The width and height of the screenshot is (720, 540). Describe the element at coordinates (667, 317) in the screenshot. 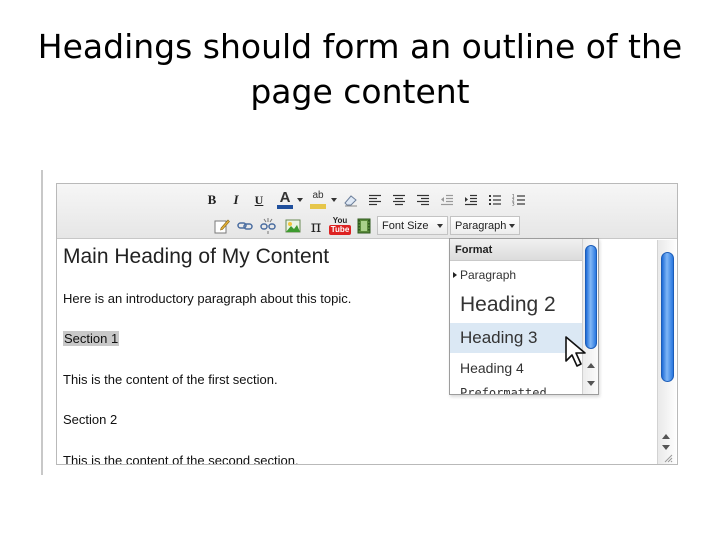

I see `editor-scroll-thumb` at that location.